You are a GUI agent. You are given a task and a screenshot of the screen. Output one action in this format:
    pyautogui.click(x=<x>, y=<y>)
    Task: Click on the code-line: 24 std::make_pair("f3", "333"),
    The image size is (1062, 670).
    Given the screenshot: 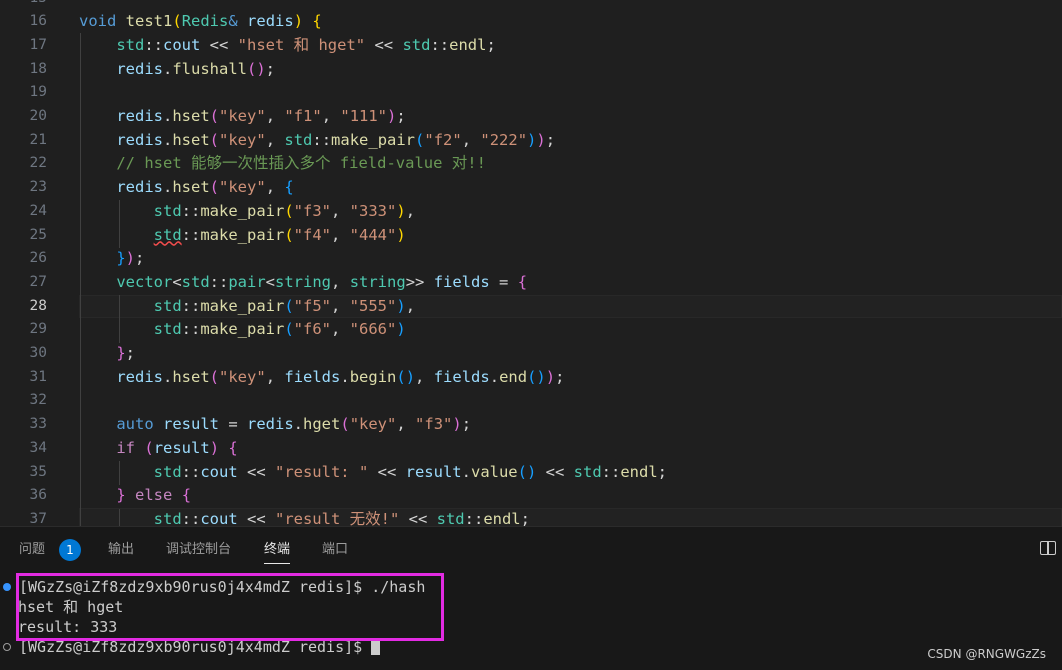 What is the action you would take?
    pyautogui.click(x=531, y=212)
    